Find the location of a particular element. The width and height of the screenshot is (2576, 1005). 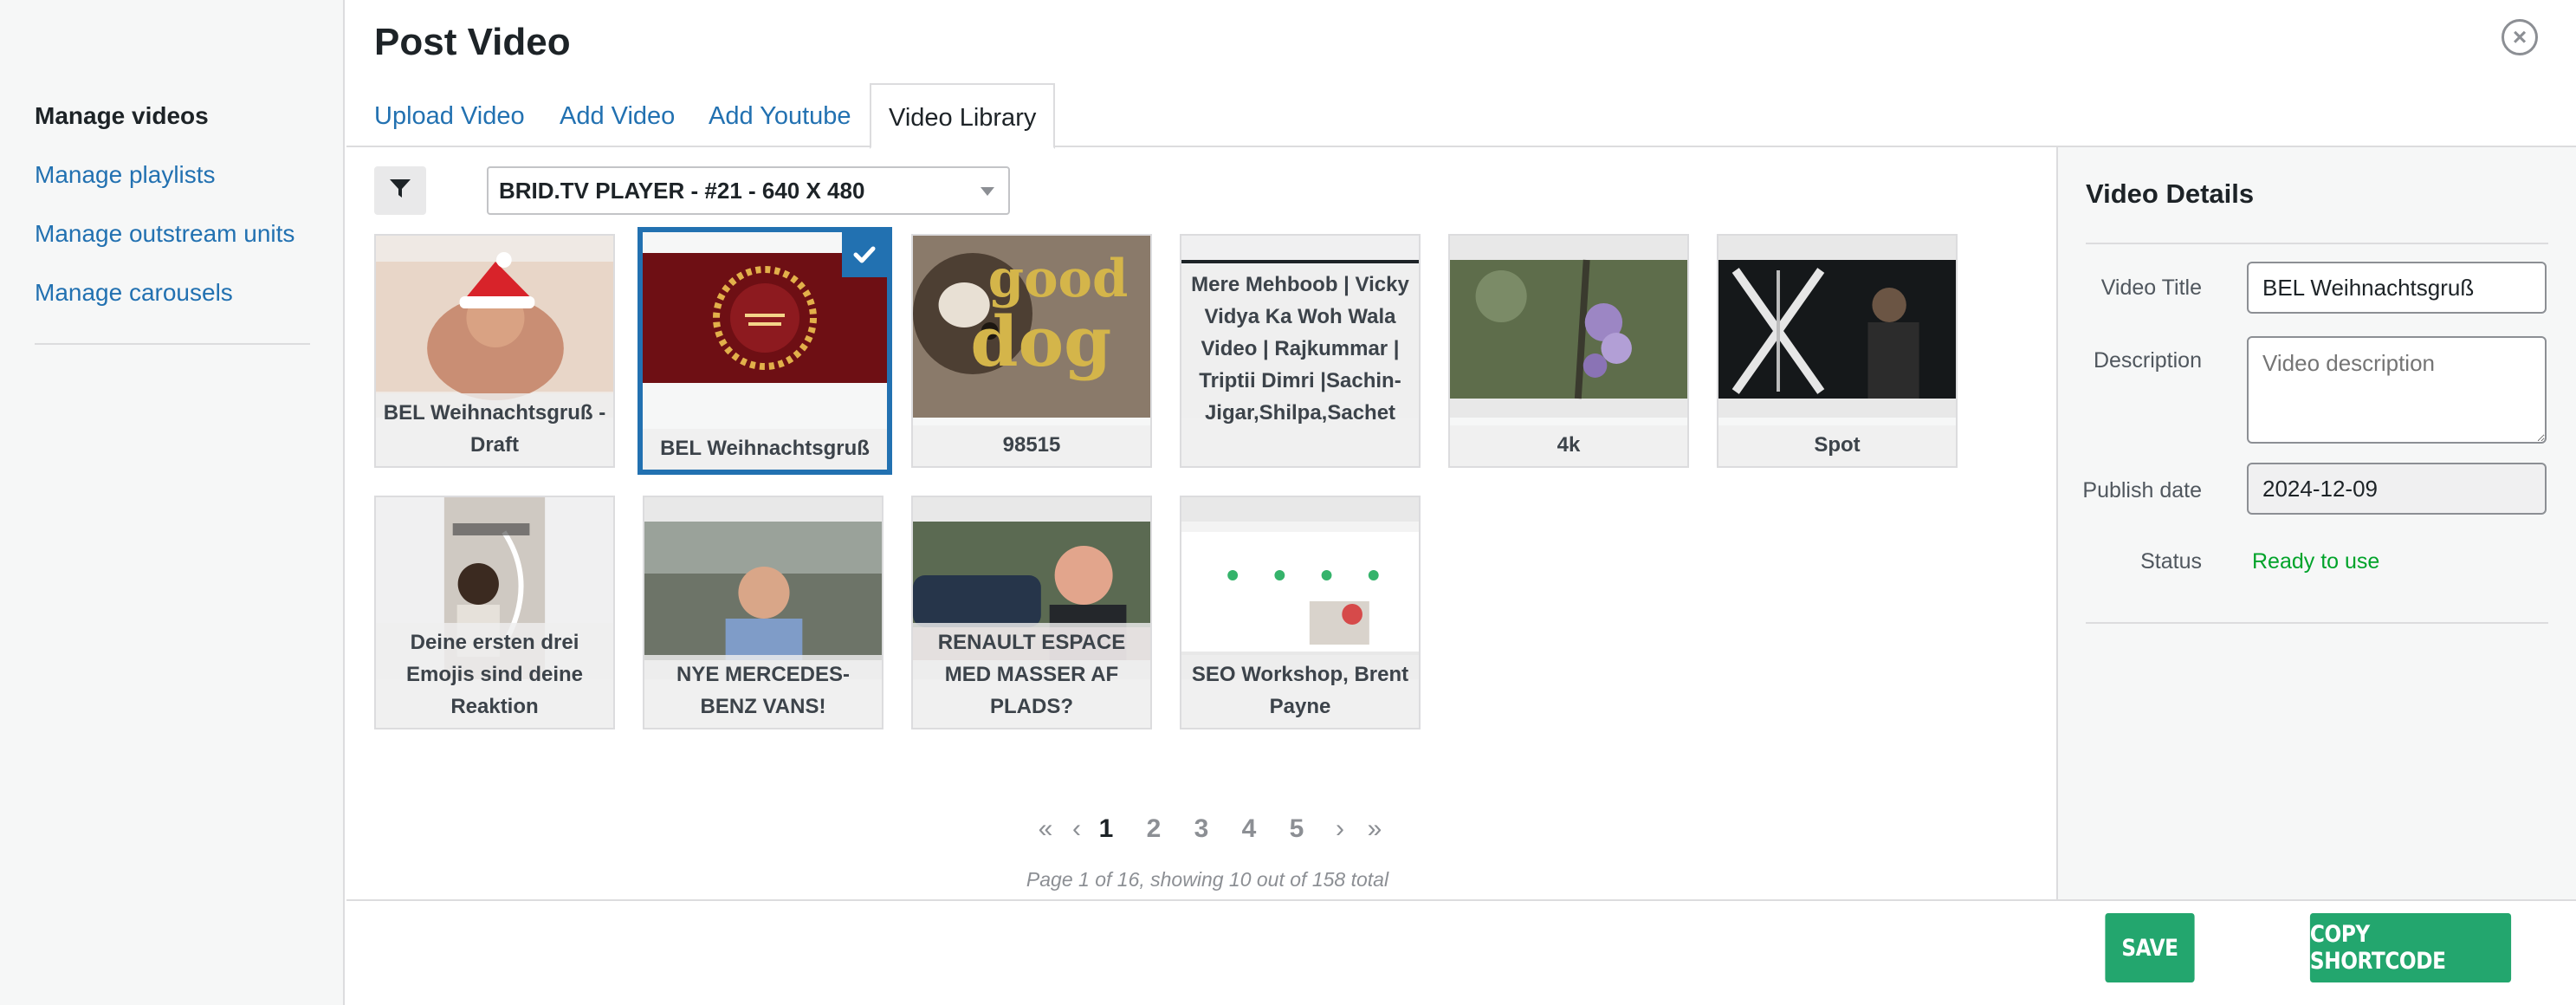

video-caption: BEL Weihnachtsgruß - Draft is located at coordinates (494, 429).